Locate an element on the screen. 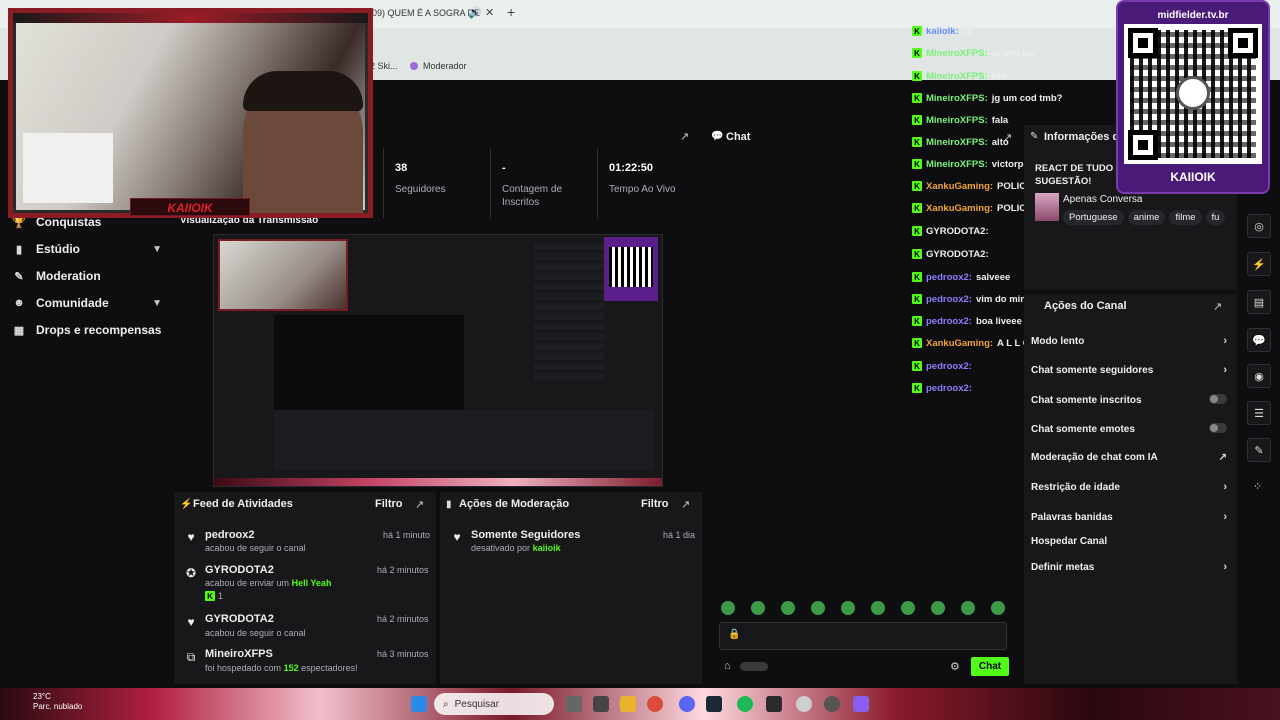 This screenshot has width=1280, height=720. store-icon: ⌂ is located at coordinates (727, 666).